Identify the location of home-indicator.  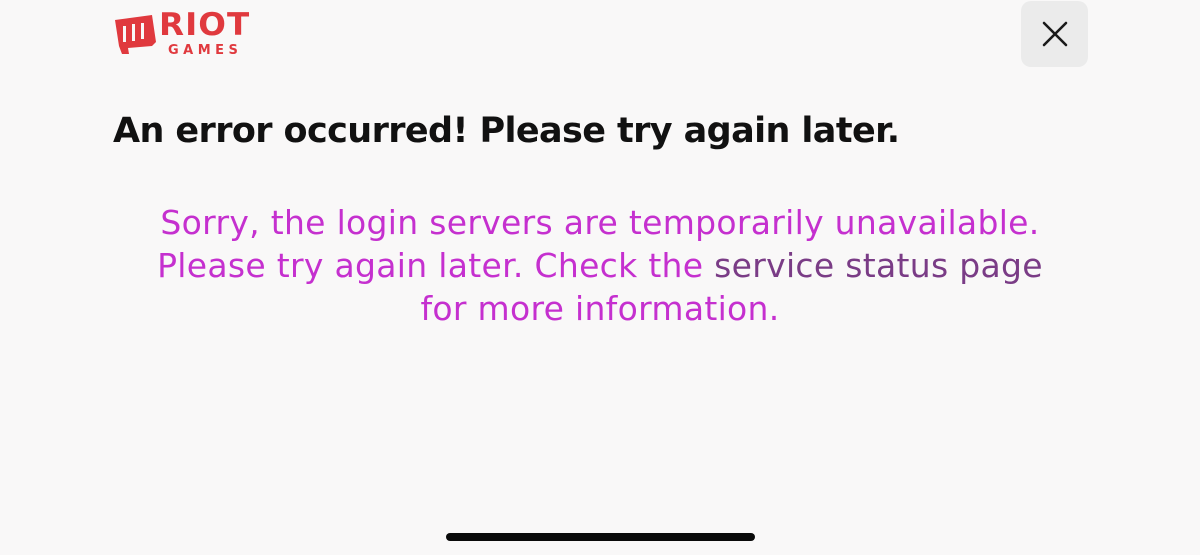
(600, 537).